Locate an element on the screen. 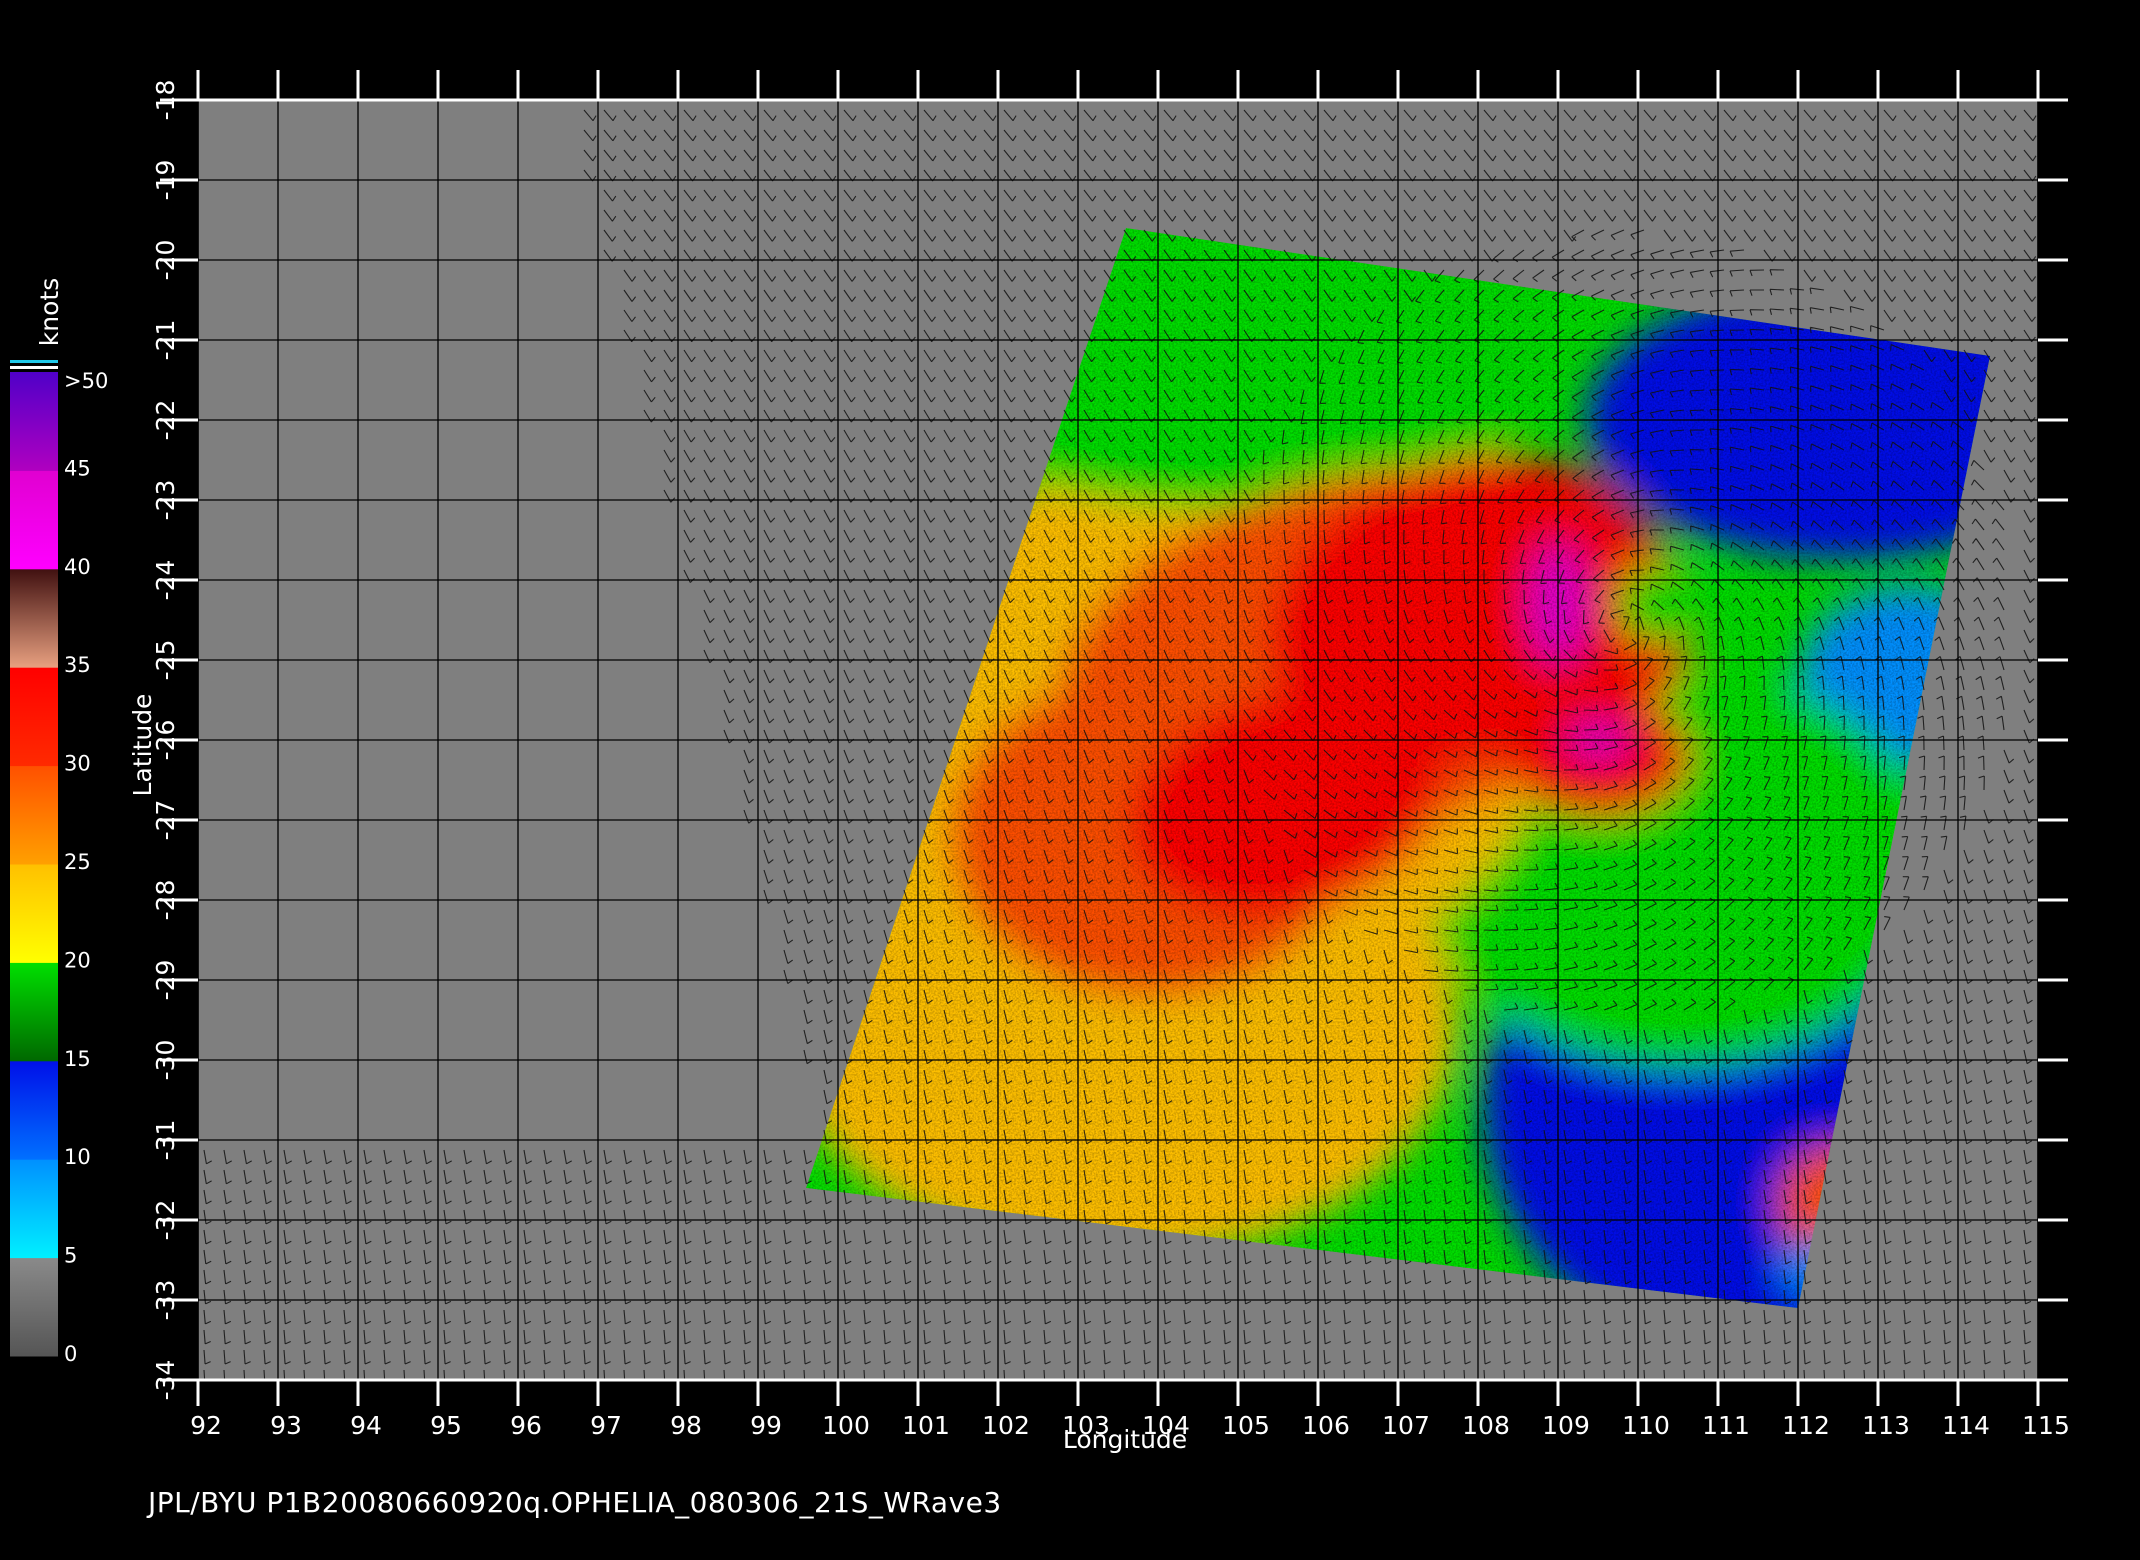 The image size is (2140, 1560). x-axis-label: Longitude is located at coordinates (1125, 1439).